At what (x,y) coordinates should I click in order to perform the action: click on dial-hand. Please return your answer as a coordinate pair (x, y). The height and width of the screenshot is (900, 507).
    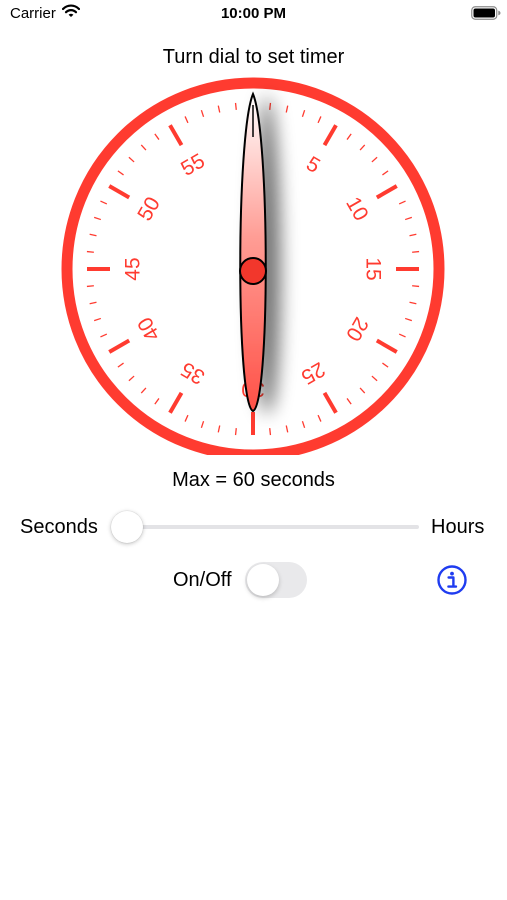
    Looking at the image, I should click on (253, 252).